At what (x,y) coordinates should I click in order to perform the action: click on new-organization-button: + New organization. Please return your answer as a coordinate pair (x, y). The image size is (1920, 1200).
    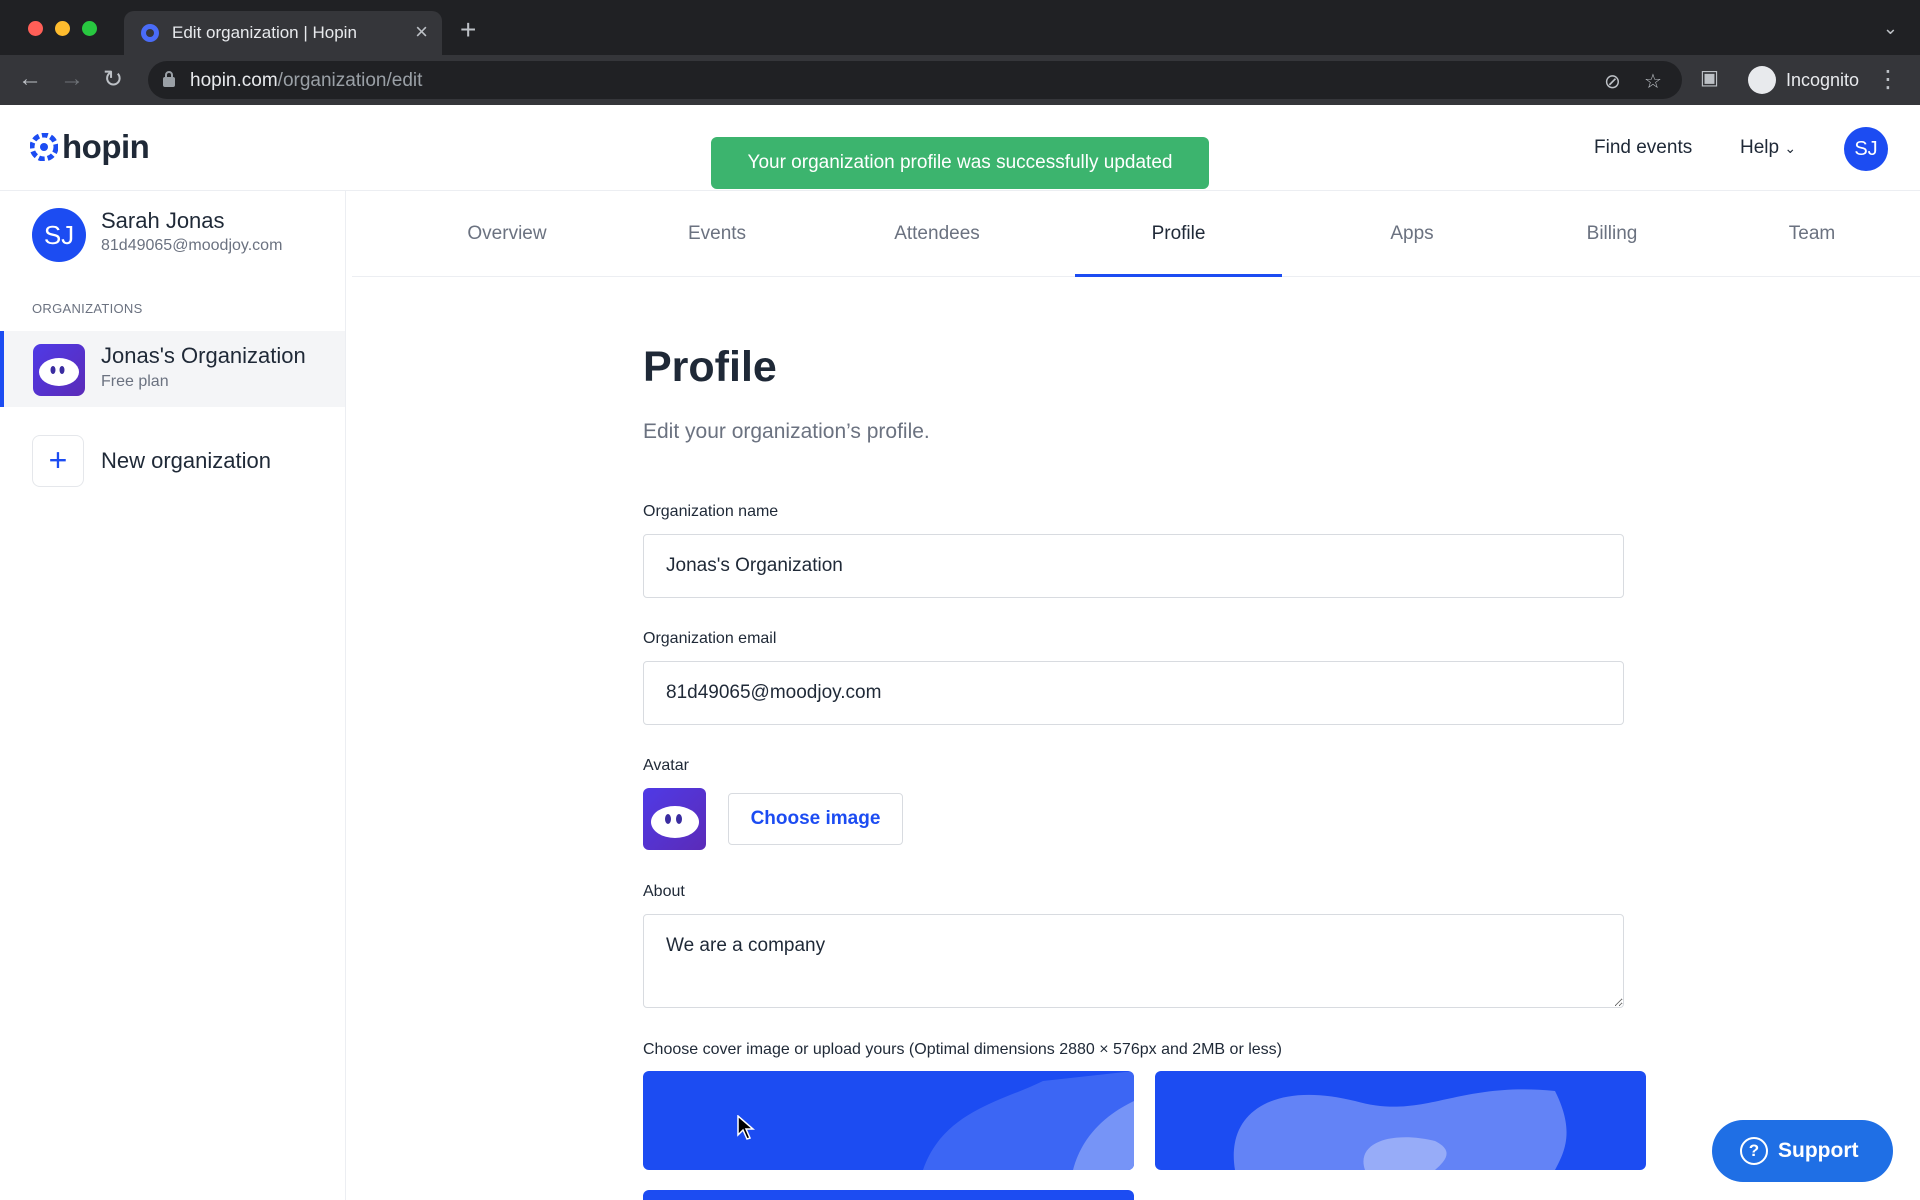
    Looking at the image, I should click on (172, 462).